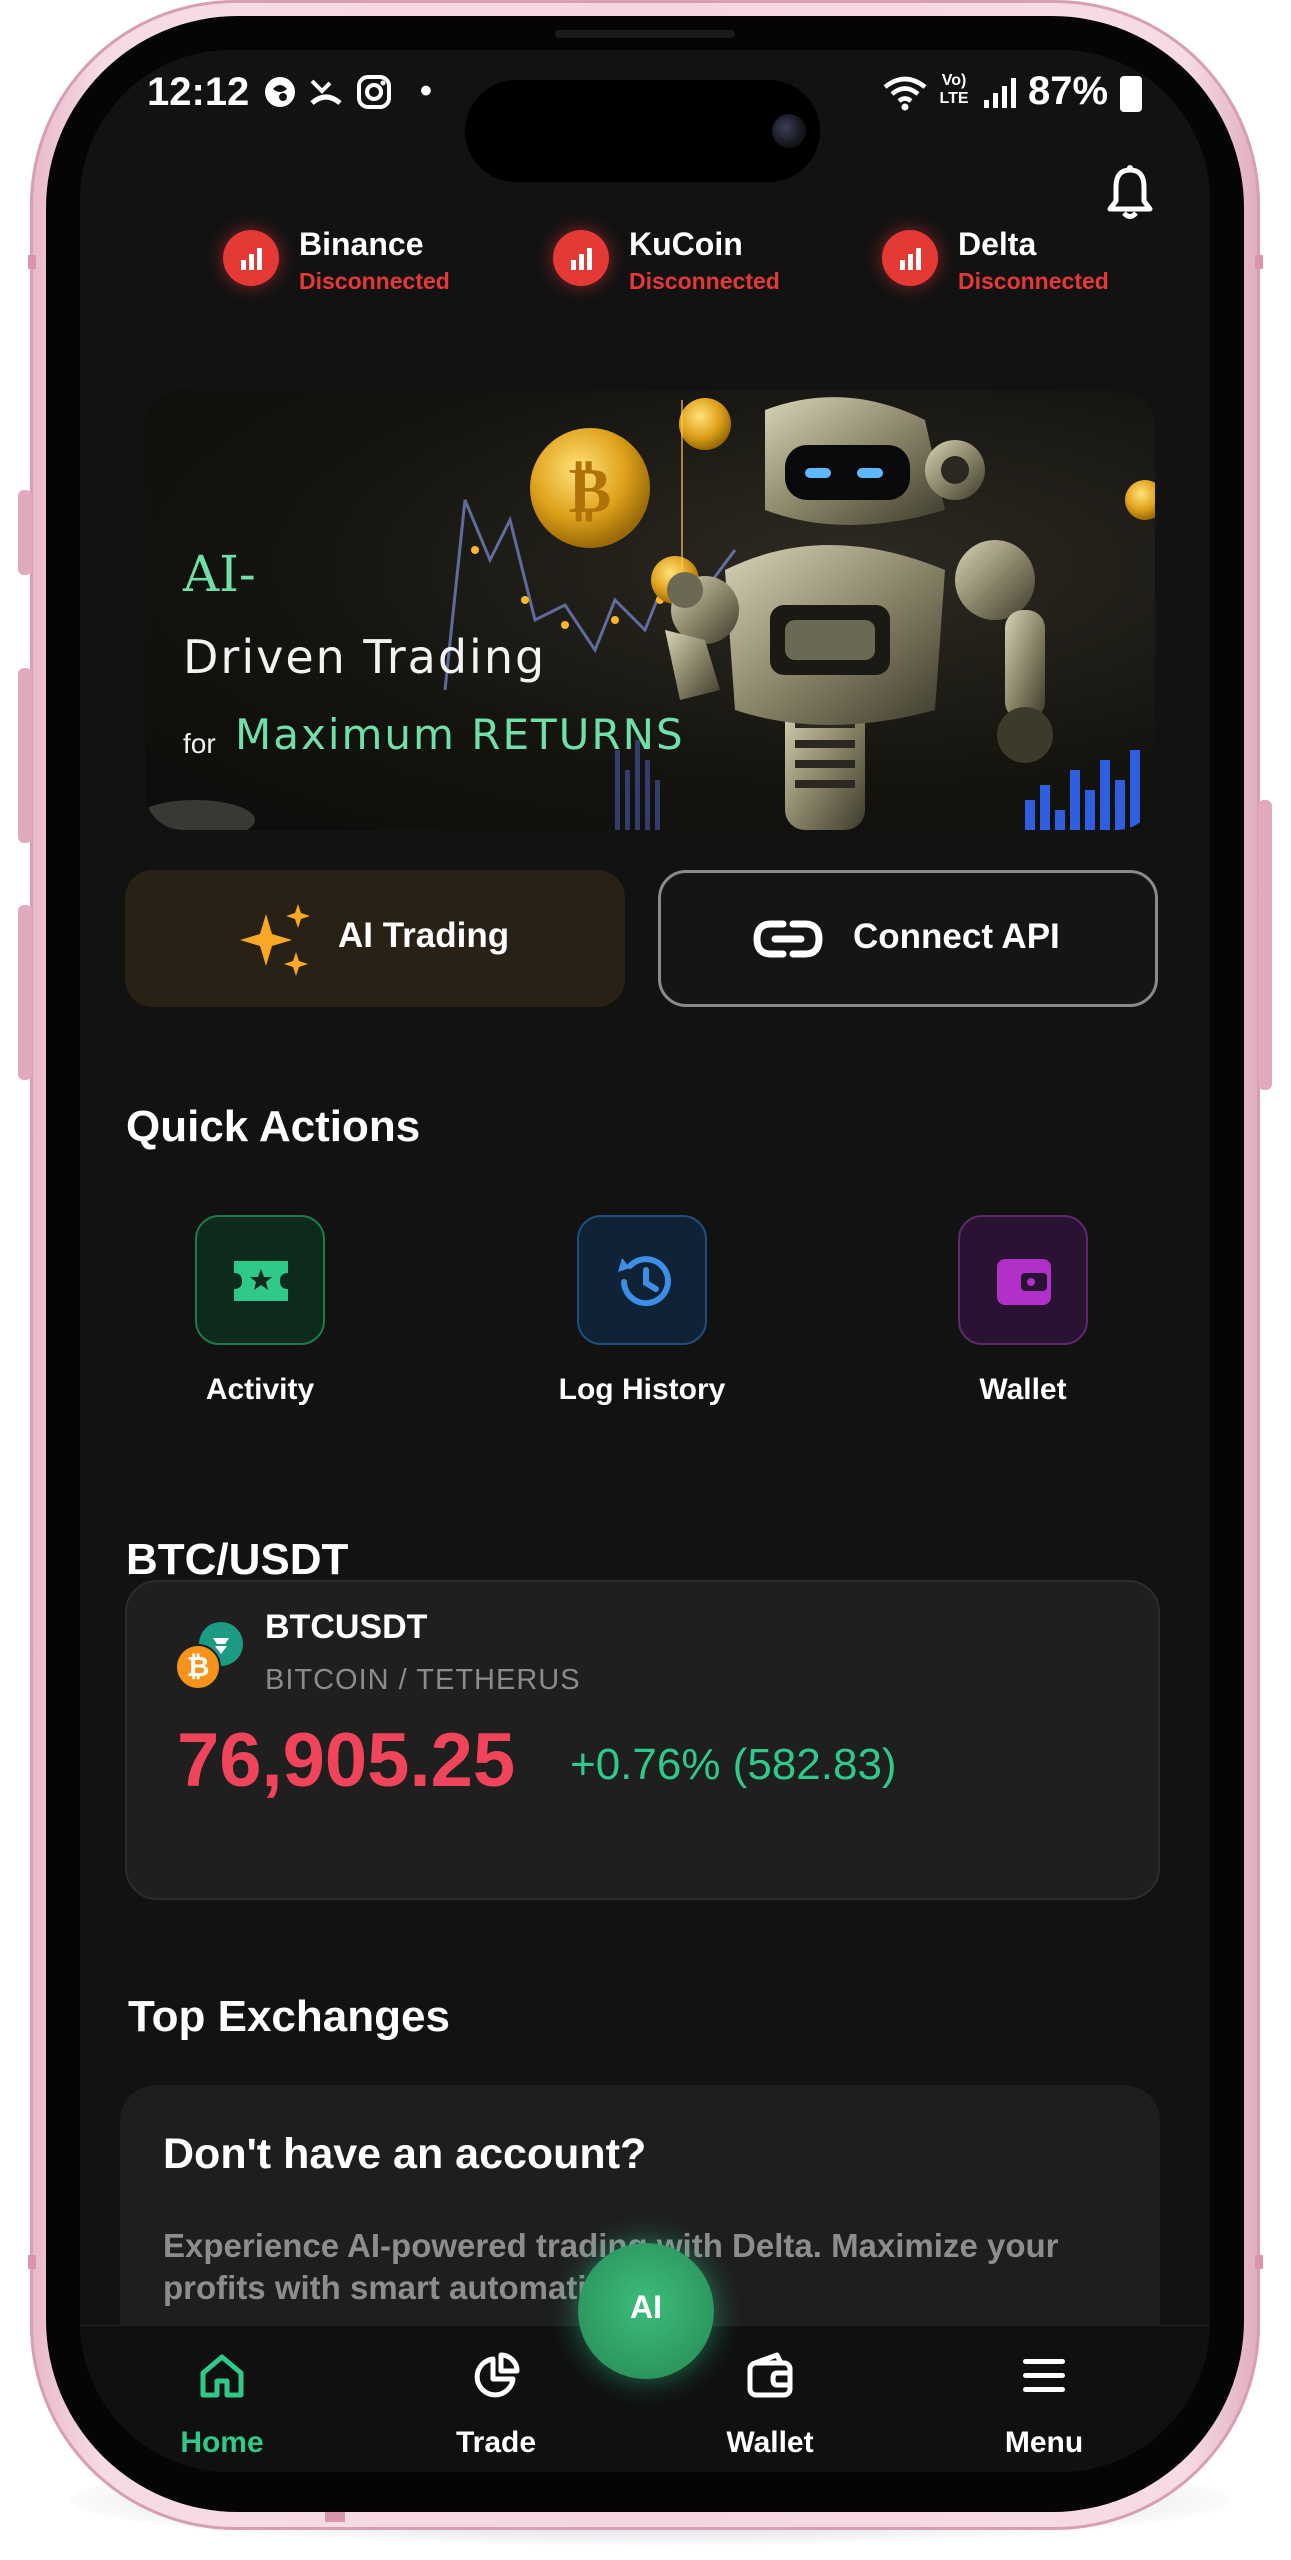 Image resolution: width=1291 pixels, height=2560 pixels. Describe the element at coordinates (1130, 195) in the screenshot. I see `notifications-bell-icon` at that location.